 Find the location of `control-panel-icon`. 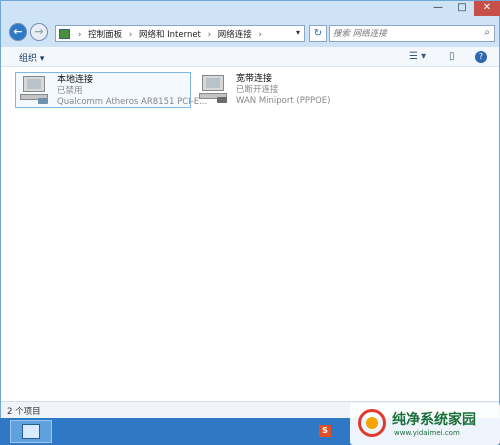

control-panel-icon is located at coordinates (64, 34).